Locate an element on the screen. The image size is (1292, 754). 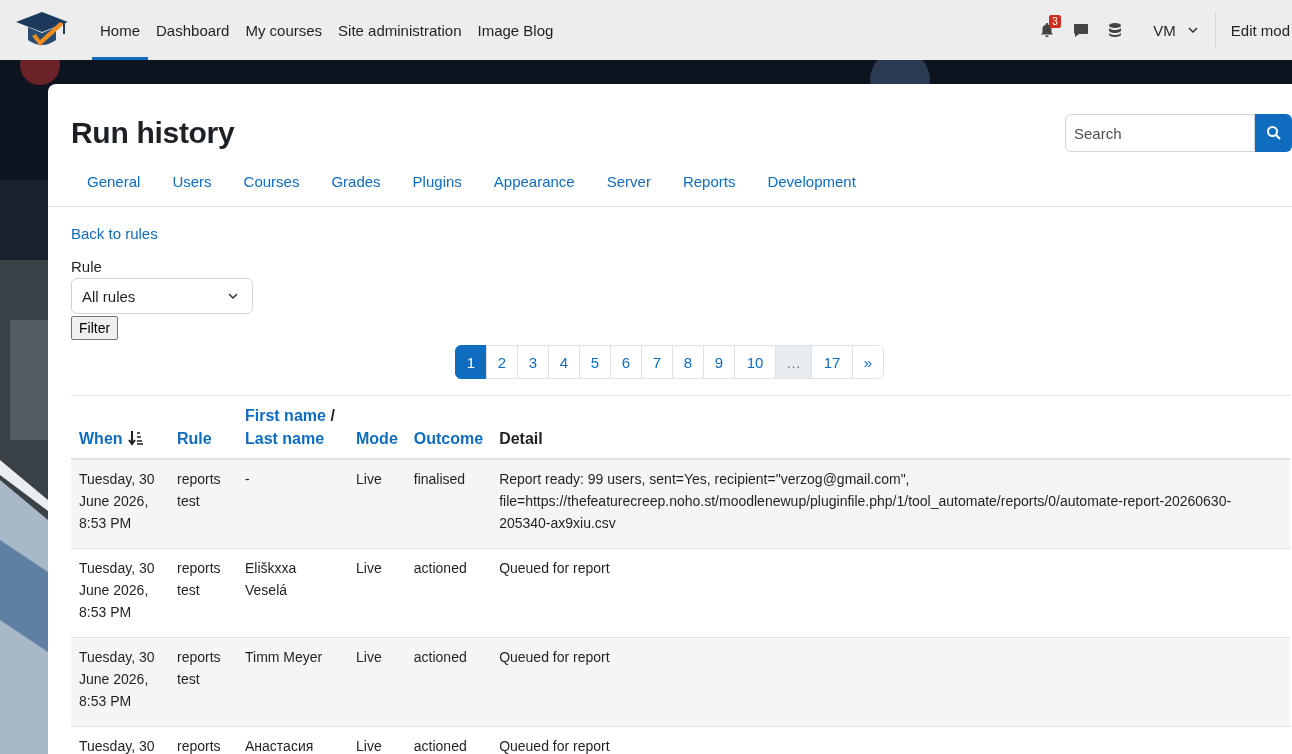
nav-link: Image Blog is located at coordinates (515, 30).